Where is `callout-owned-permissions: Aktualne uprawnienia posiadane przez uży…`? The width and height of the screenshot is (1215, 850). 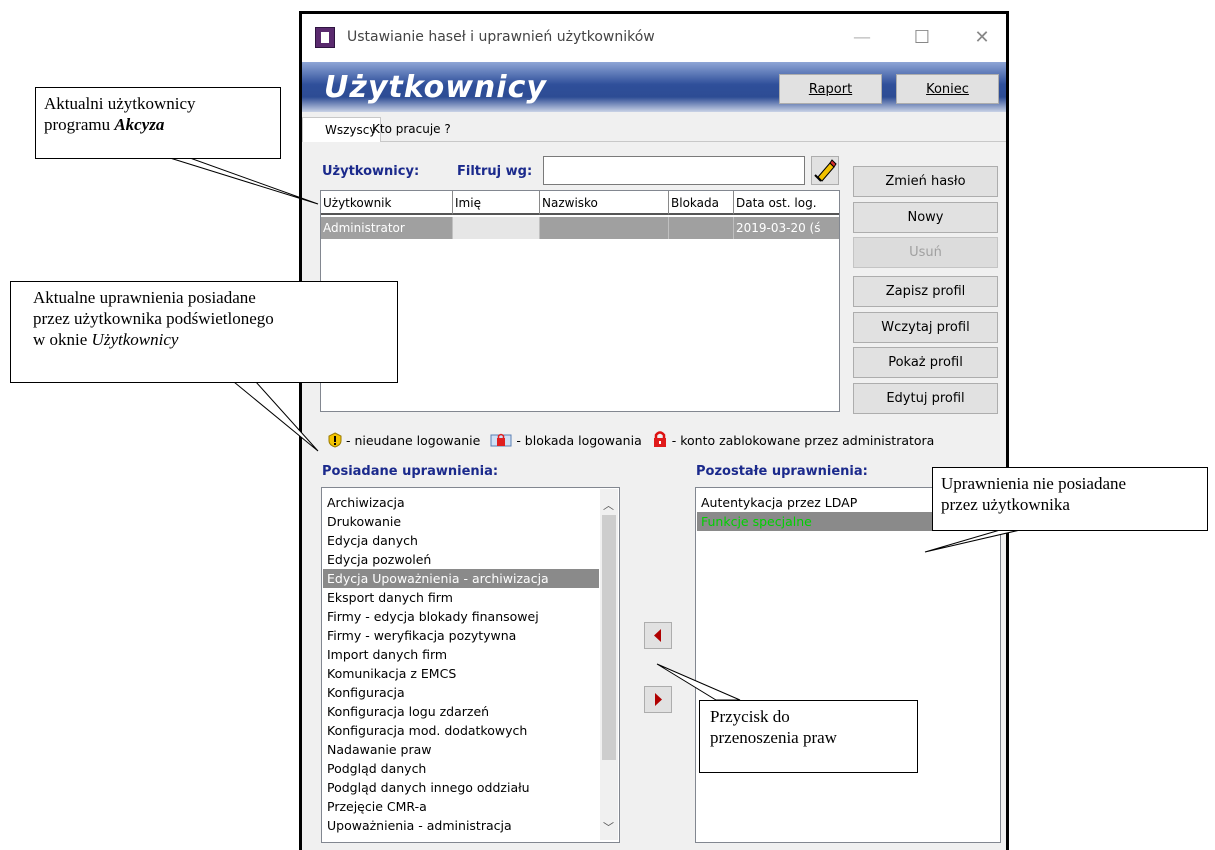
callout-owned-permissions: Aktualne uprawnienia posiadane przez uży… is located at coordinates (204, 332).